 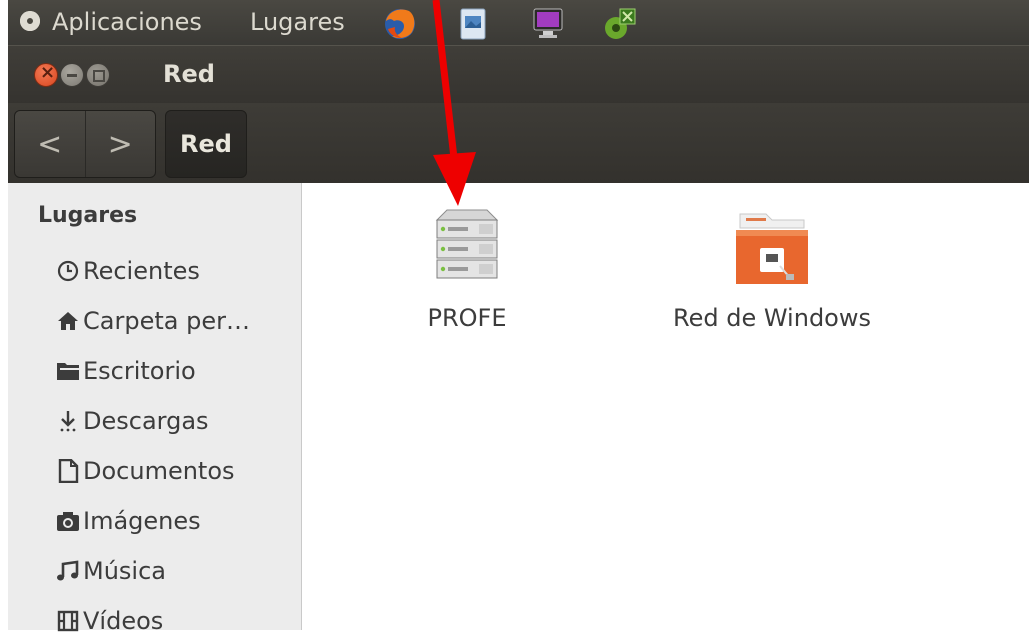 What do you see at coordinates (141, 271) in the screenshot?
I see `sidebar-item-label: Recientes` at bounding box center [141, 271].